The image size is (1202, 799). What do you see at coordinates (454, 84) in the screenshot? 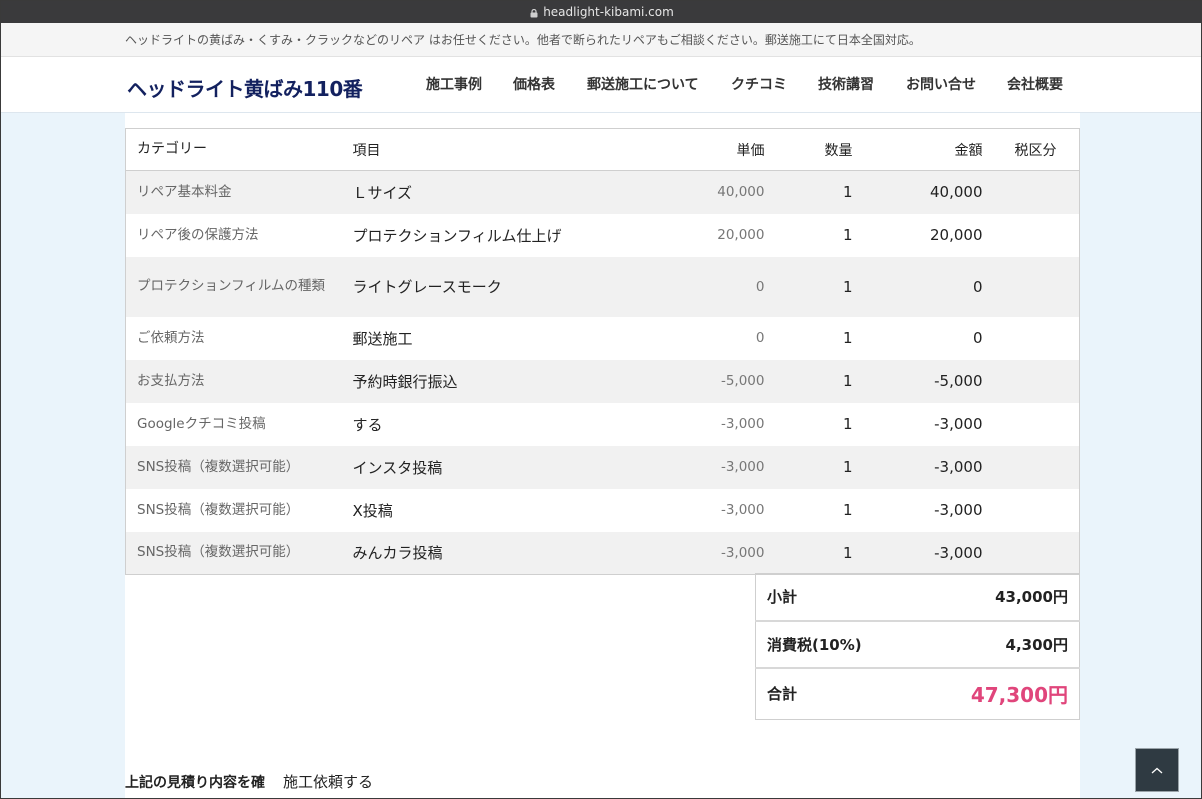
I see `nav-item-works: 施工事例` at bounding box center [454, 84].